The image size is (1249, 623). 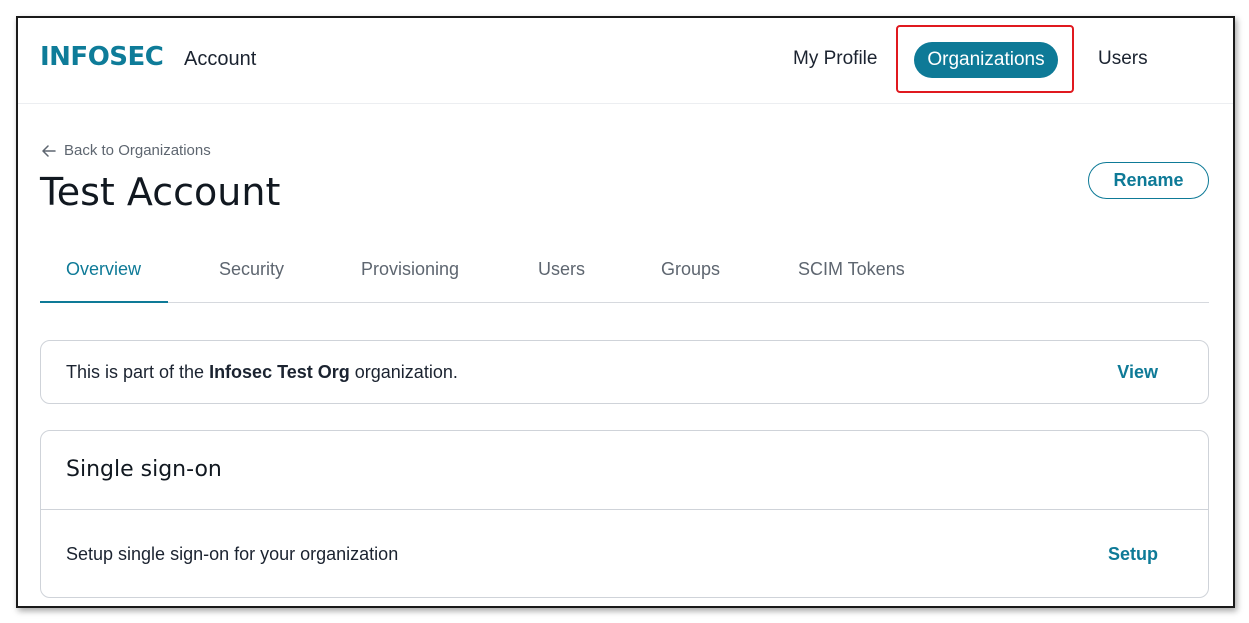 I want to click on active-tab-indicator, so click(x=104, y=302).